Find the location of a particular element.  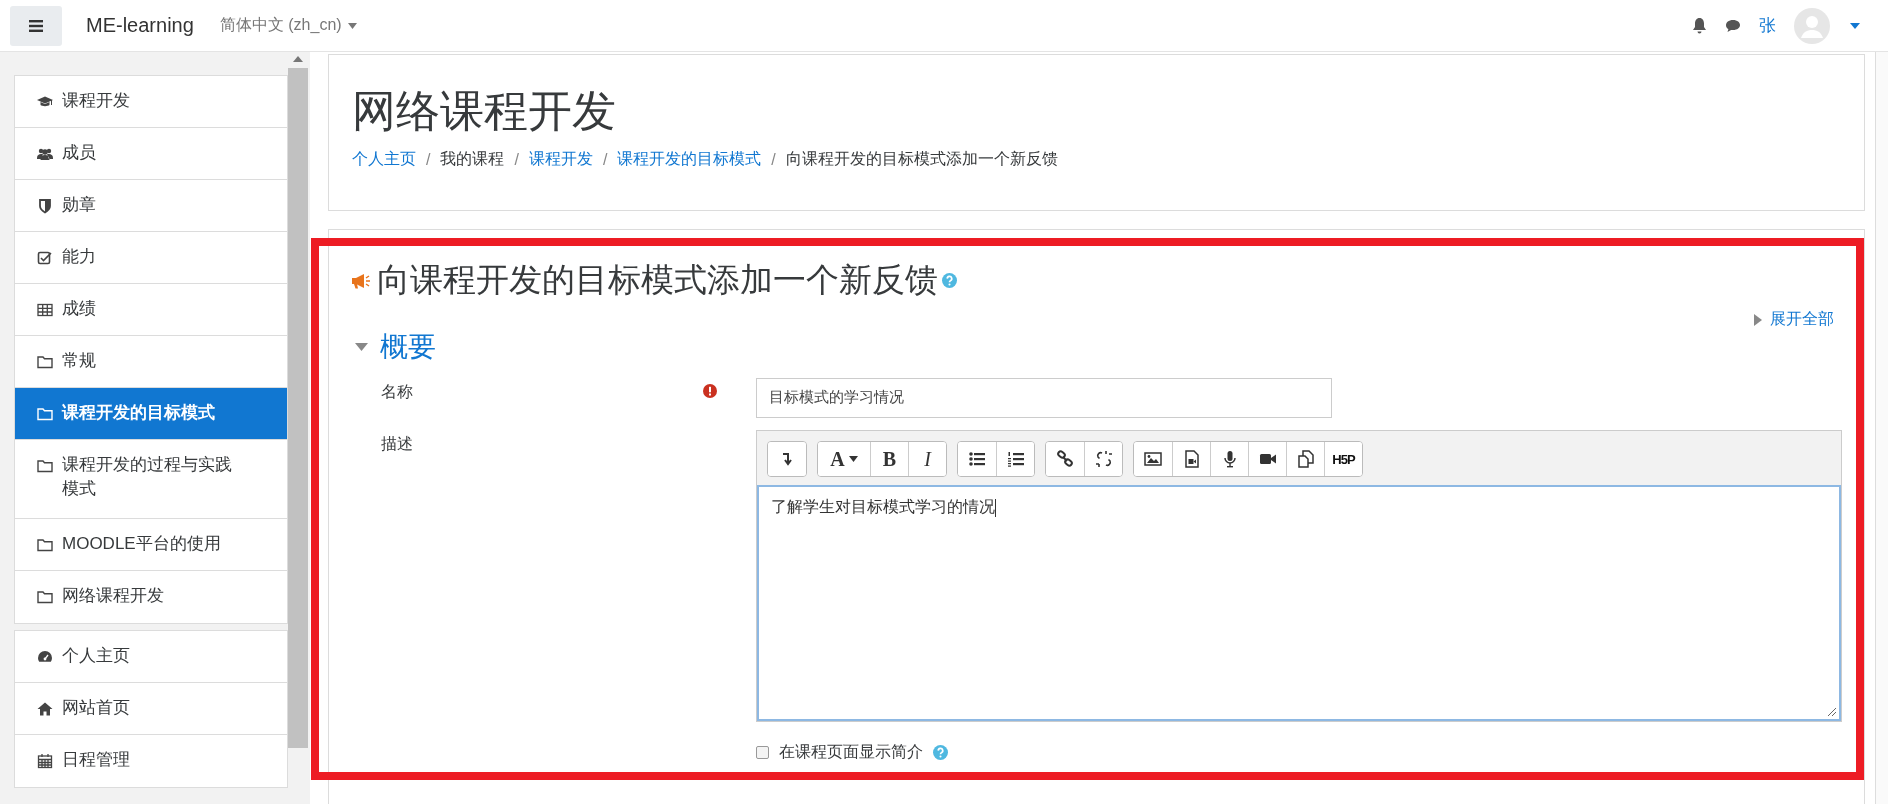

sidebar-item: 个人主页 is located at coordinates (151, 657).